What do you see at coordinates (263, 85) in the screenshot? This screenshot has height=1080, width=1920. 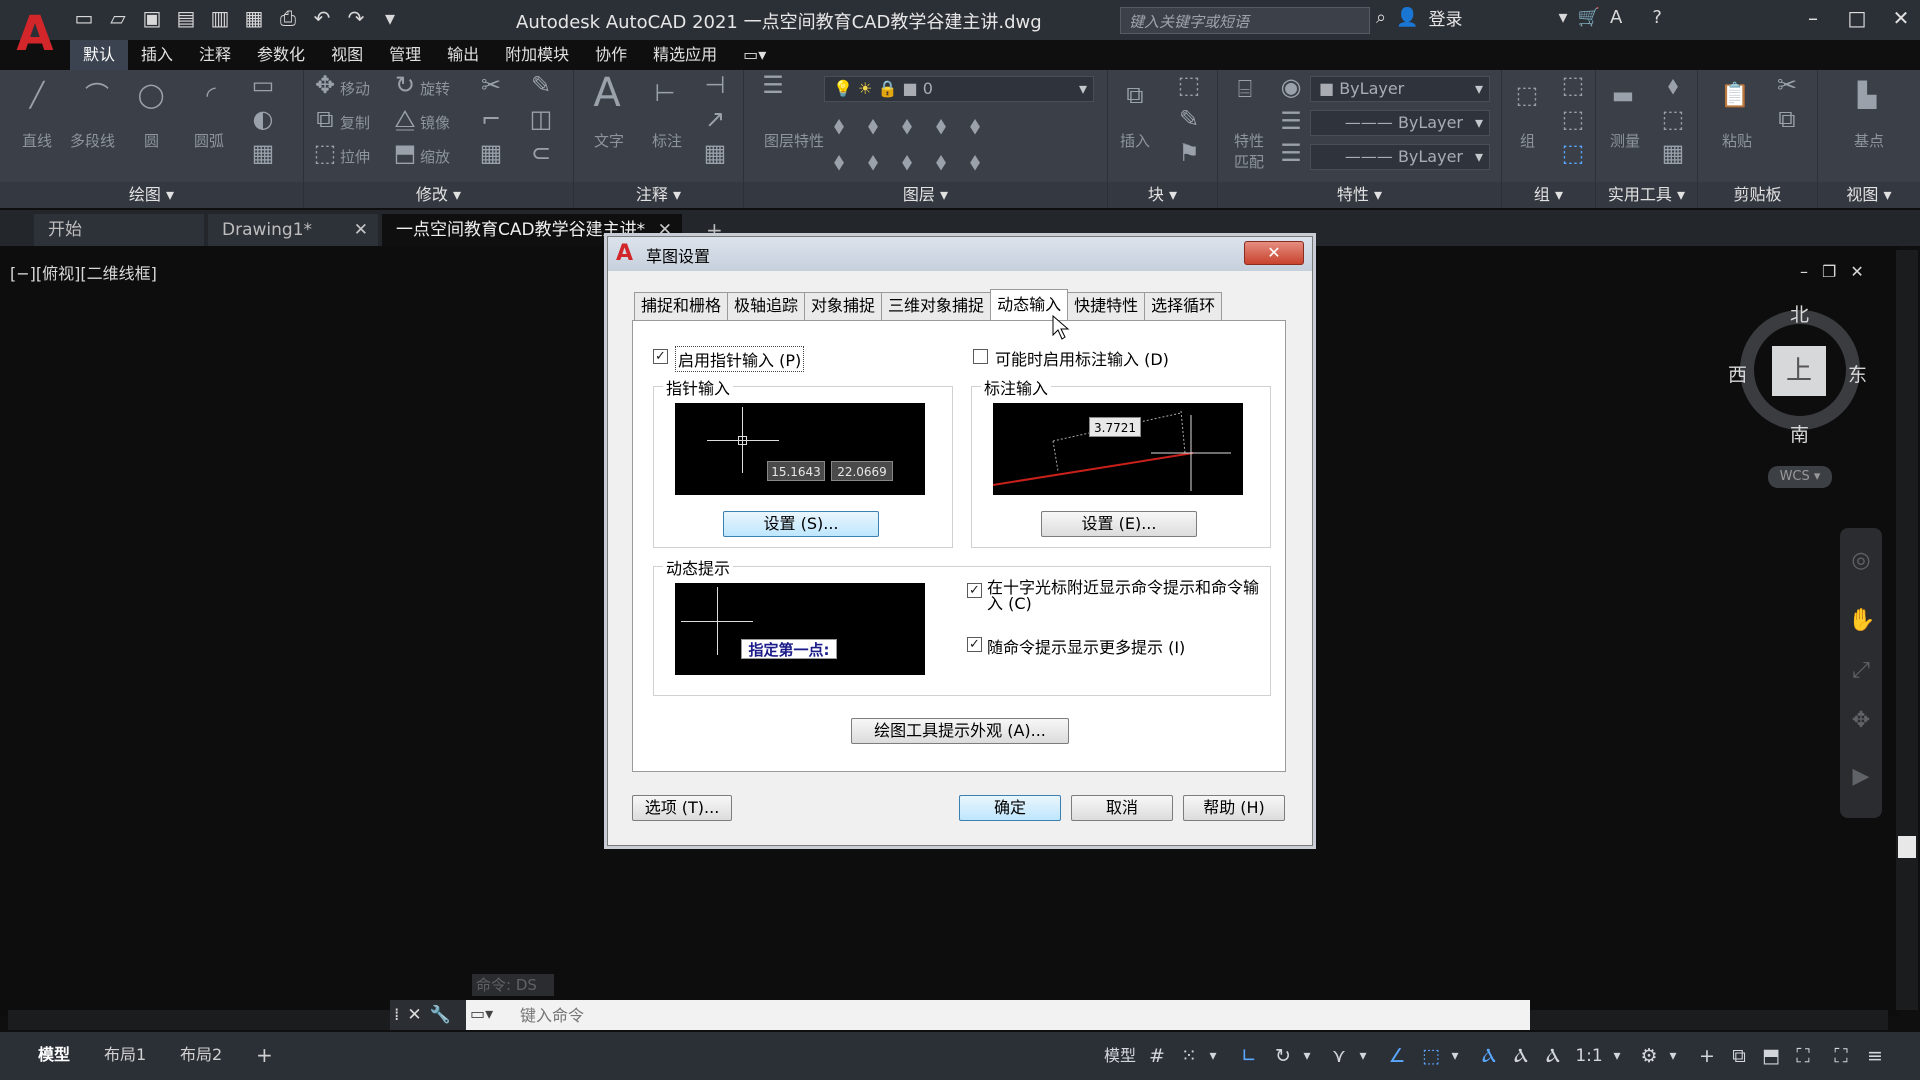 I see `rectangle-icon: ▭` at bounding box center [263, 85].